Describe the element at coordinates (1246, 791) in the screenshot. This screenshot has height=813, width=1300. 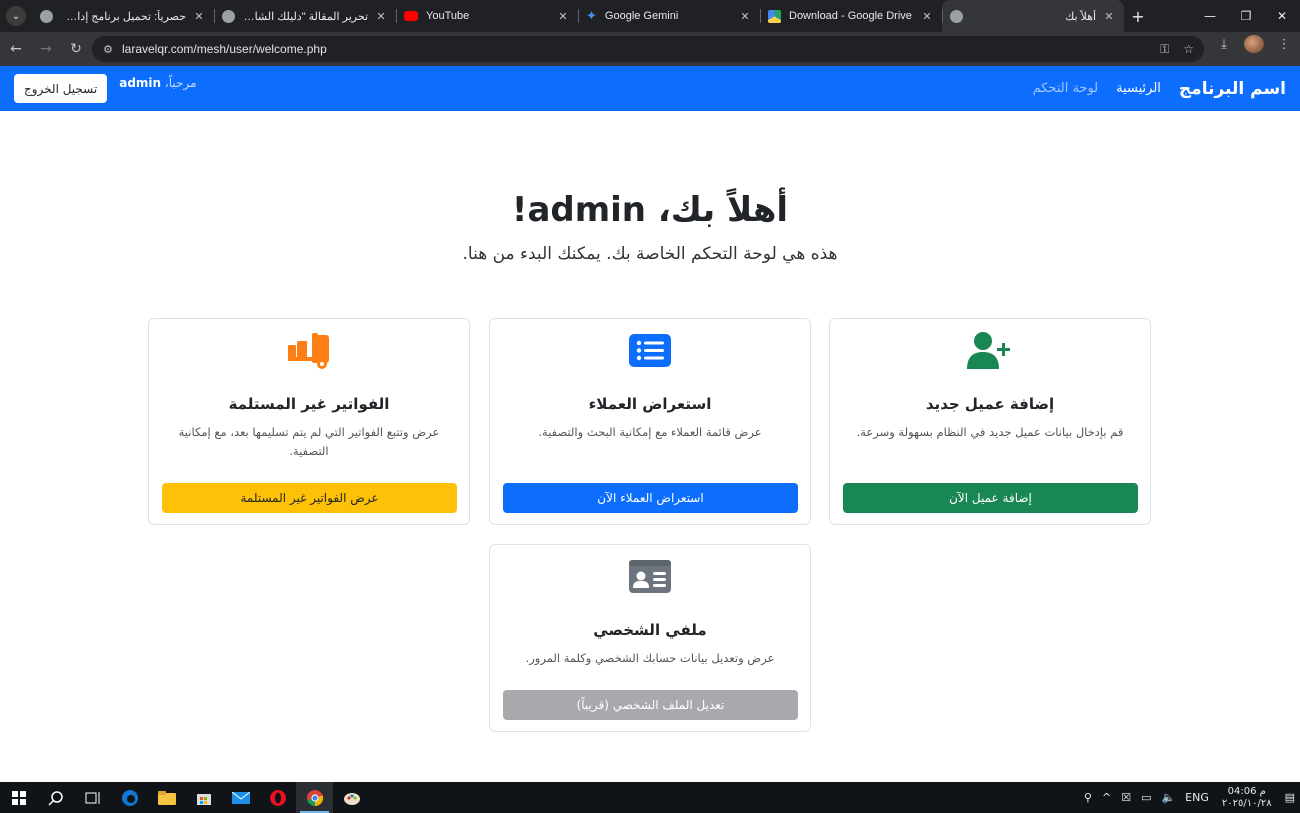
I see `clock-time: 04:06 م` at that location.